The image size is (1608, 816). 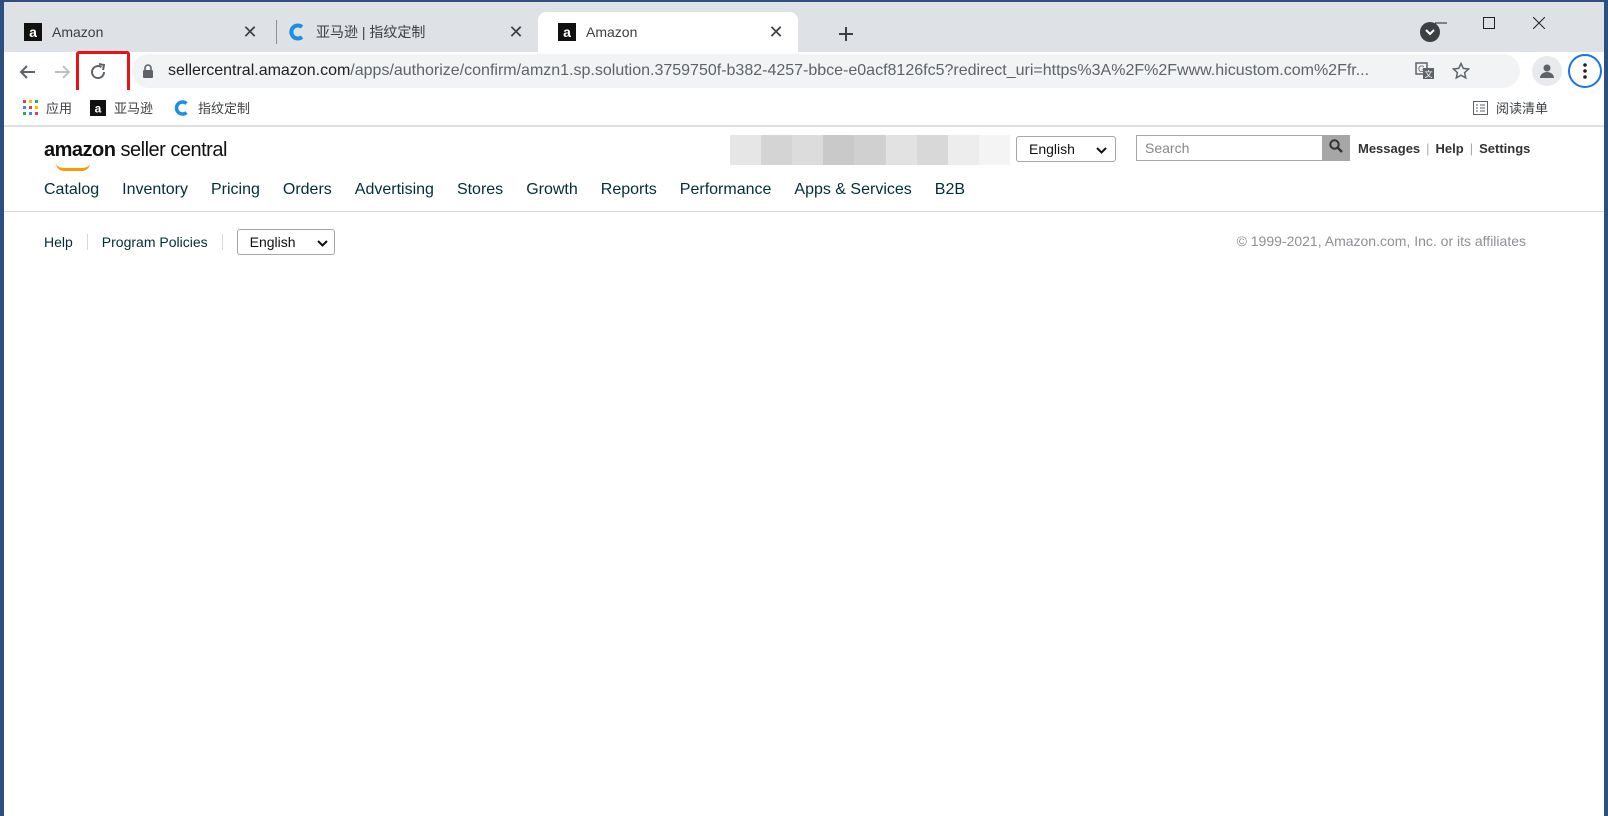 I want to click on nav-stores: Stores, so click(x=480, y=190).